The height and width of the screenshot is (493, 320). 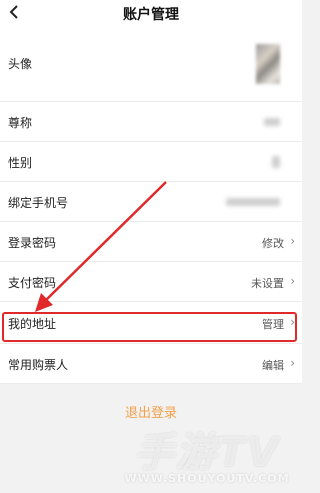 I want to click on highlight-box, so click(x=149, y=327).